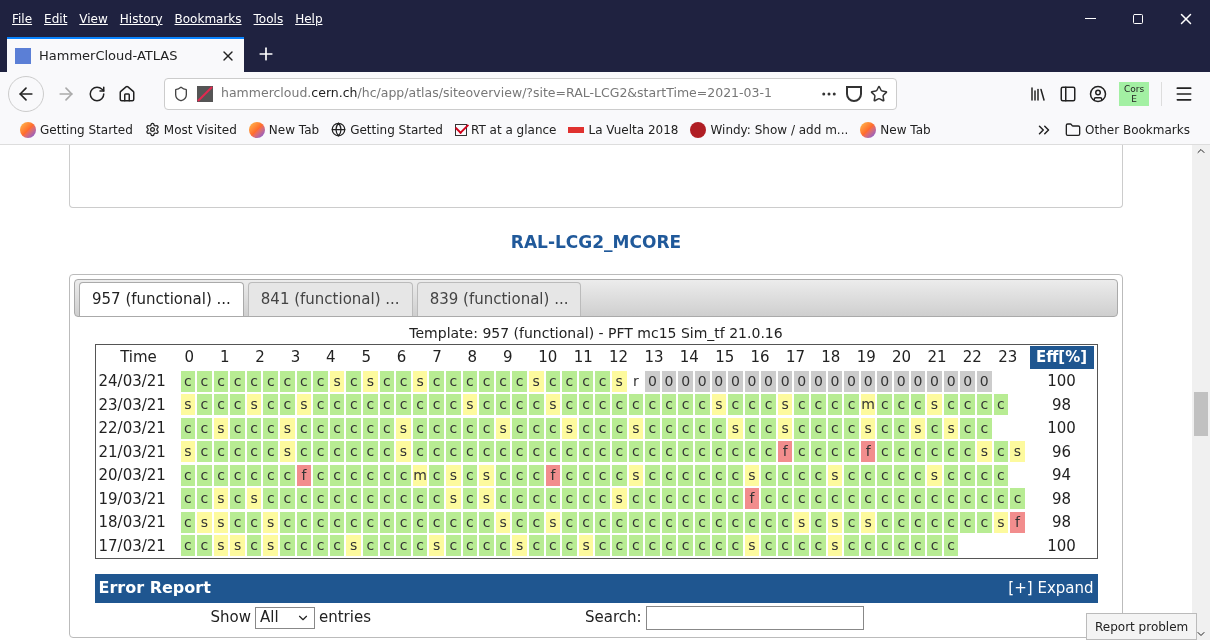 The width and height of the screenshot is (1210, 640). I want to click on menu-item: Tools, so click(268, 18).